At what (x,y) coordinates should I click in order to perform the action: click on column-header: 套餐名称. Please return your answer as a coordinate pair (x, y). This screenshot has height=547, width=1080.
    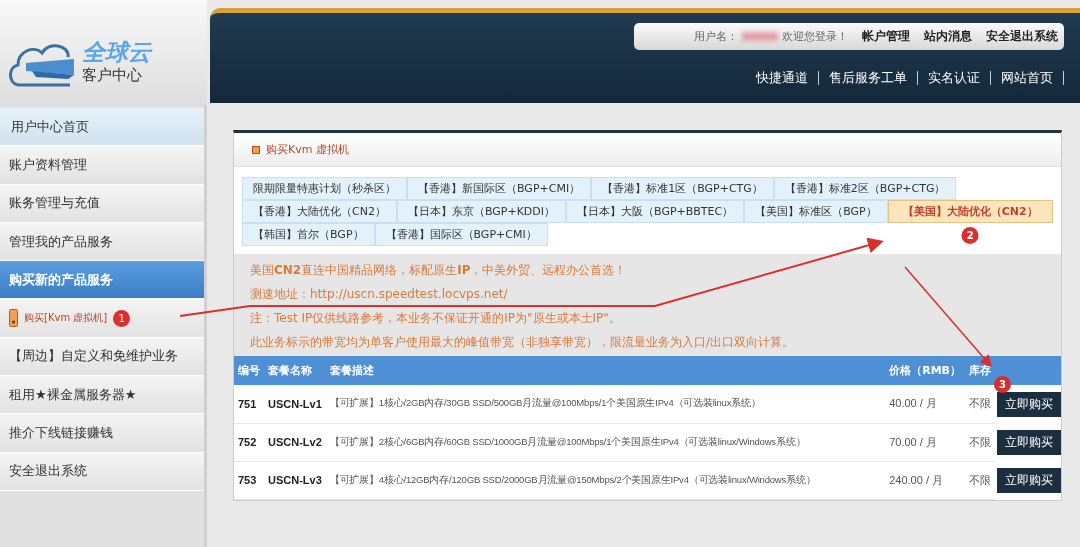
    Looking at the image, I should click on (295, 370).